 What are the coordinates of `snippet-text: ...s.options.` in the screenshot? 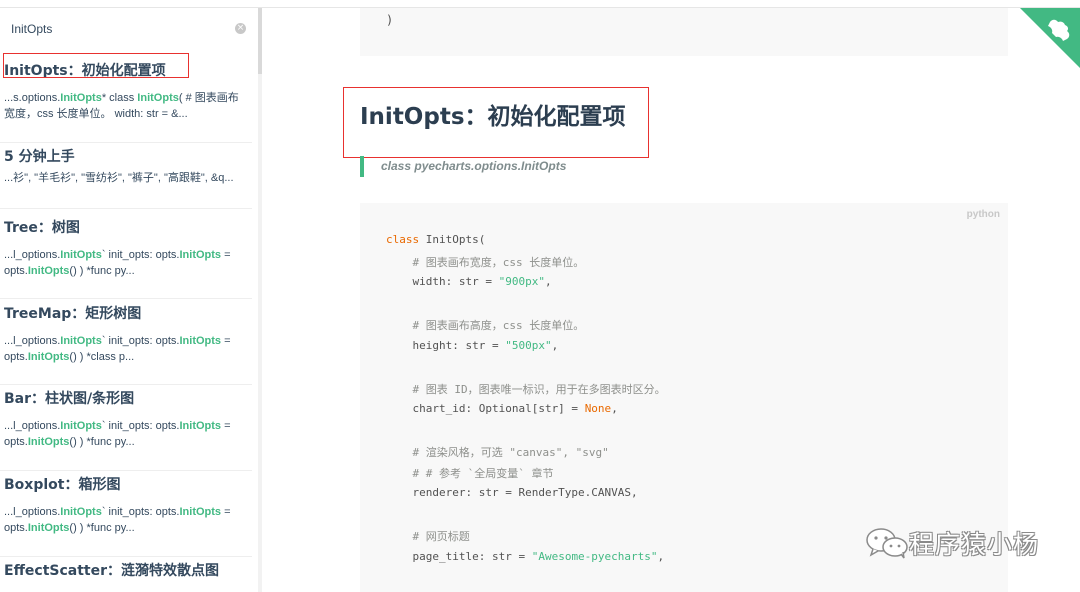 It's located at (32, 98).